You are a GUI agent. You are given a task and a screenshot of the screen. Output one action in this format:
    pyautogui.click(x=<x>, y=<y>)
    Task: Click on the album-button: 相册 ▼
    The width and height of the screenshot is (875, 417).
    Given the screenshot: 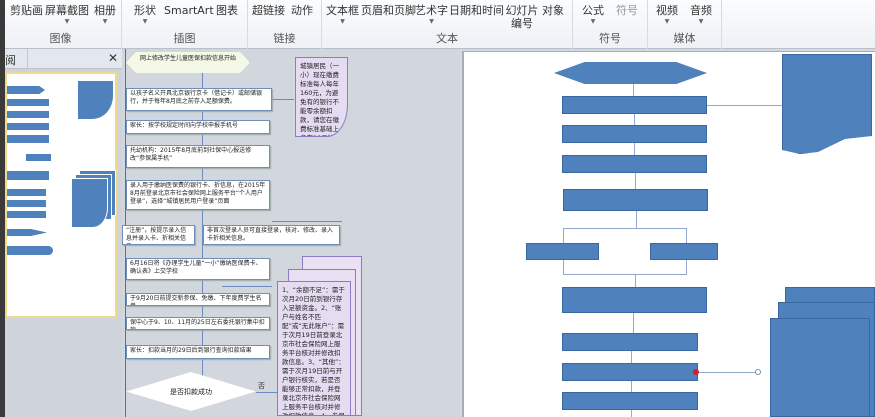 What is the action you would take?
    pyautogui.click(x=105, y=15)
    